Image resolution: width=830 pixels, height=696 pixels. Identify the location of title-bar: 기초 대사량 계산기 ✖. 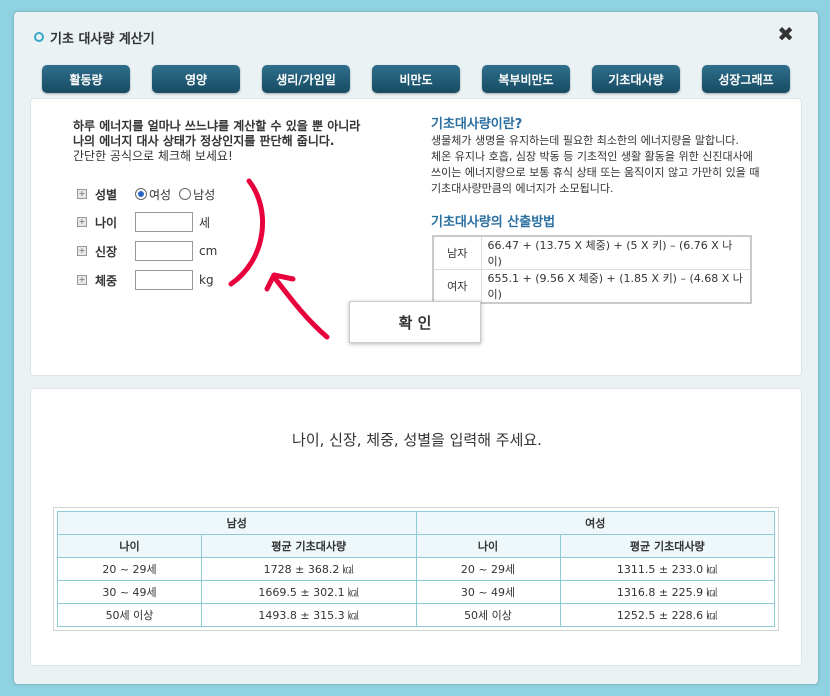
(416, 37).